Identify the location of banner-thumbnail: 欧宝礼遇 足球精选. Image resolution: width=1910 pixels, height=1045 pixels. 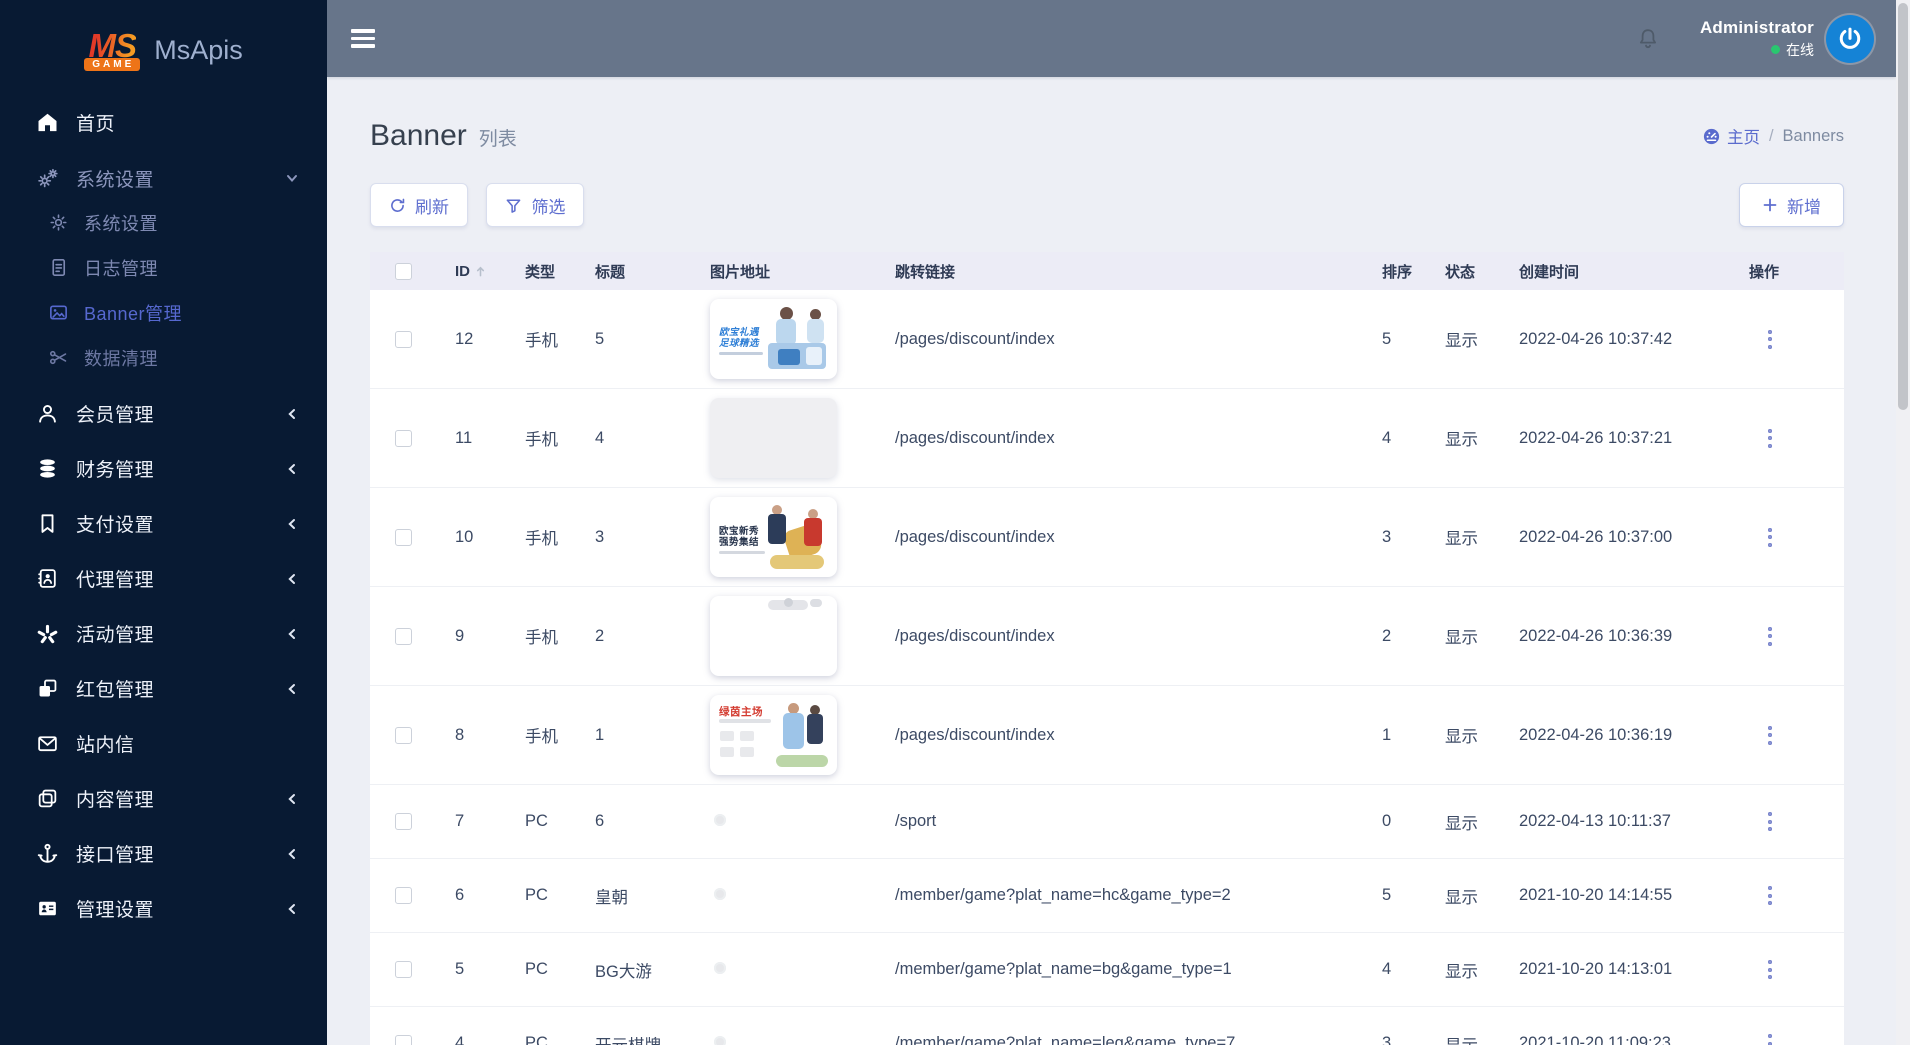
(773, 339).